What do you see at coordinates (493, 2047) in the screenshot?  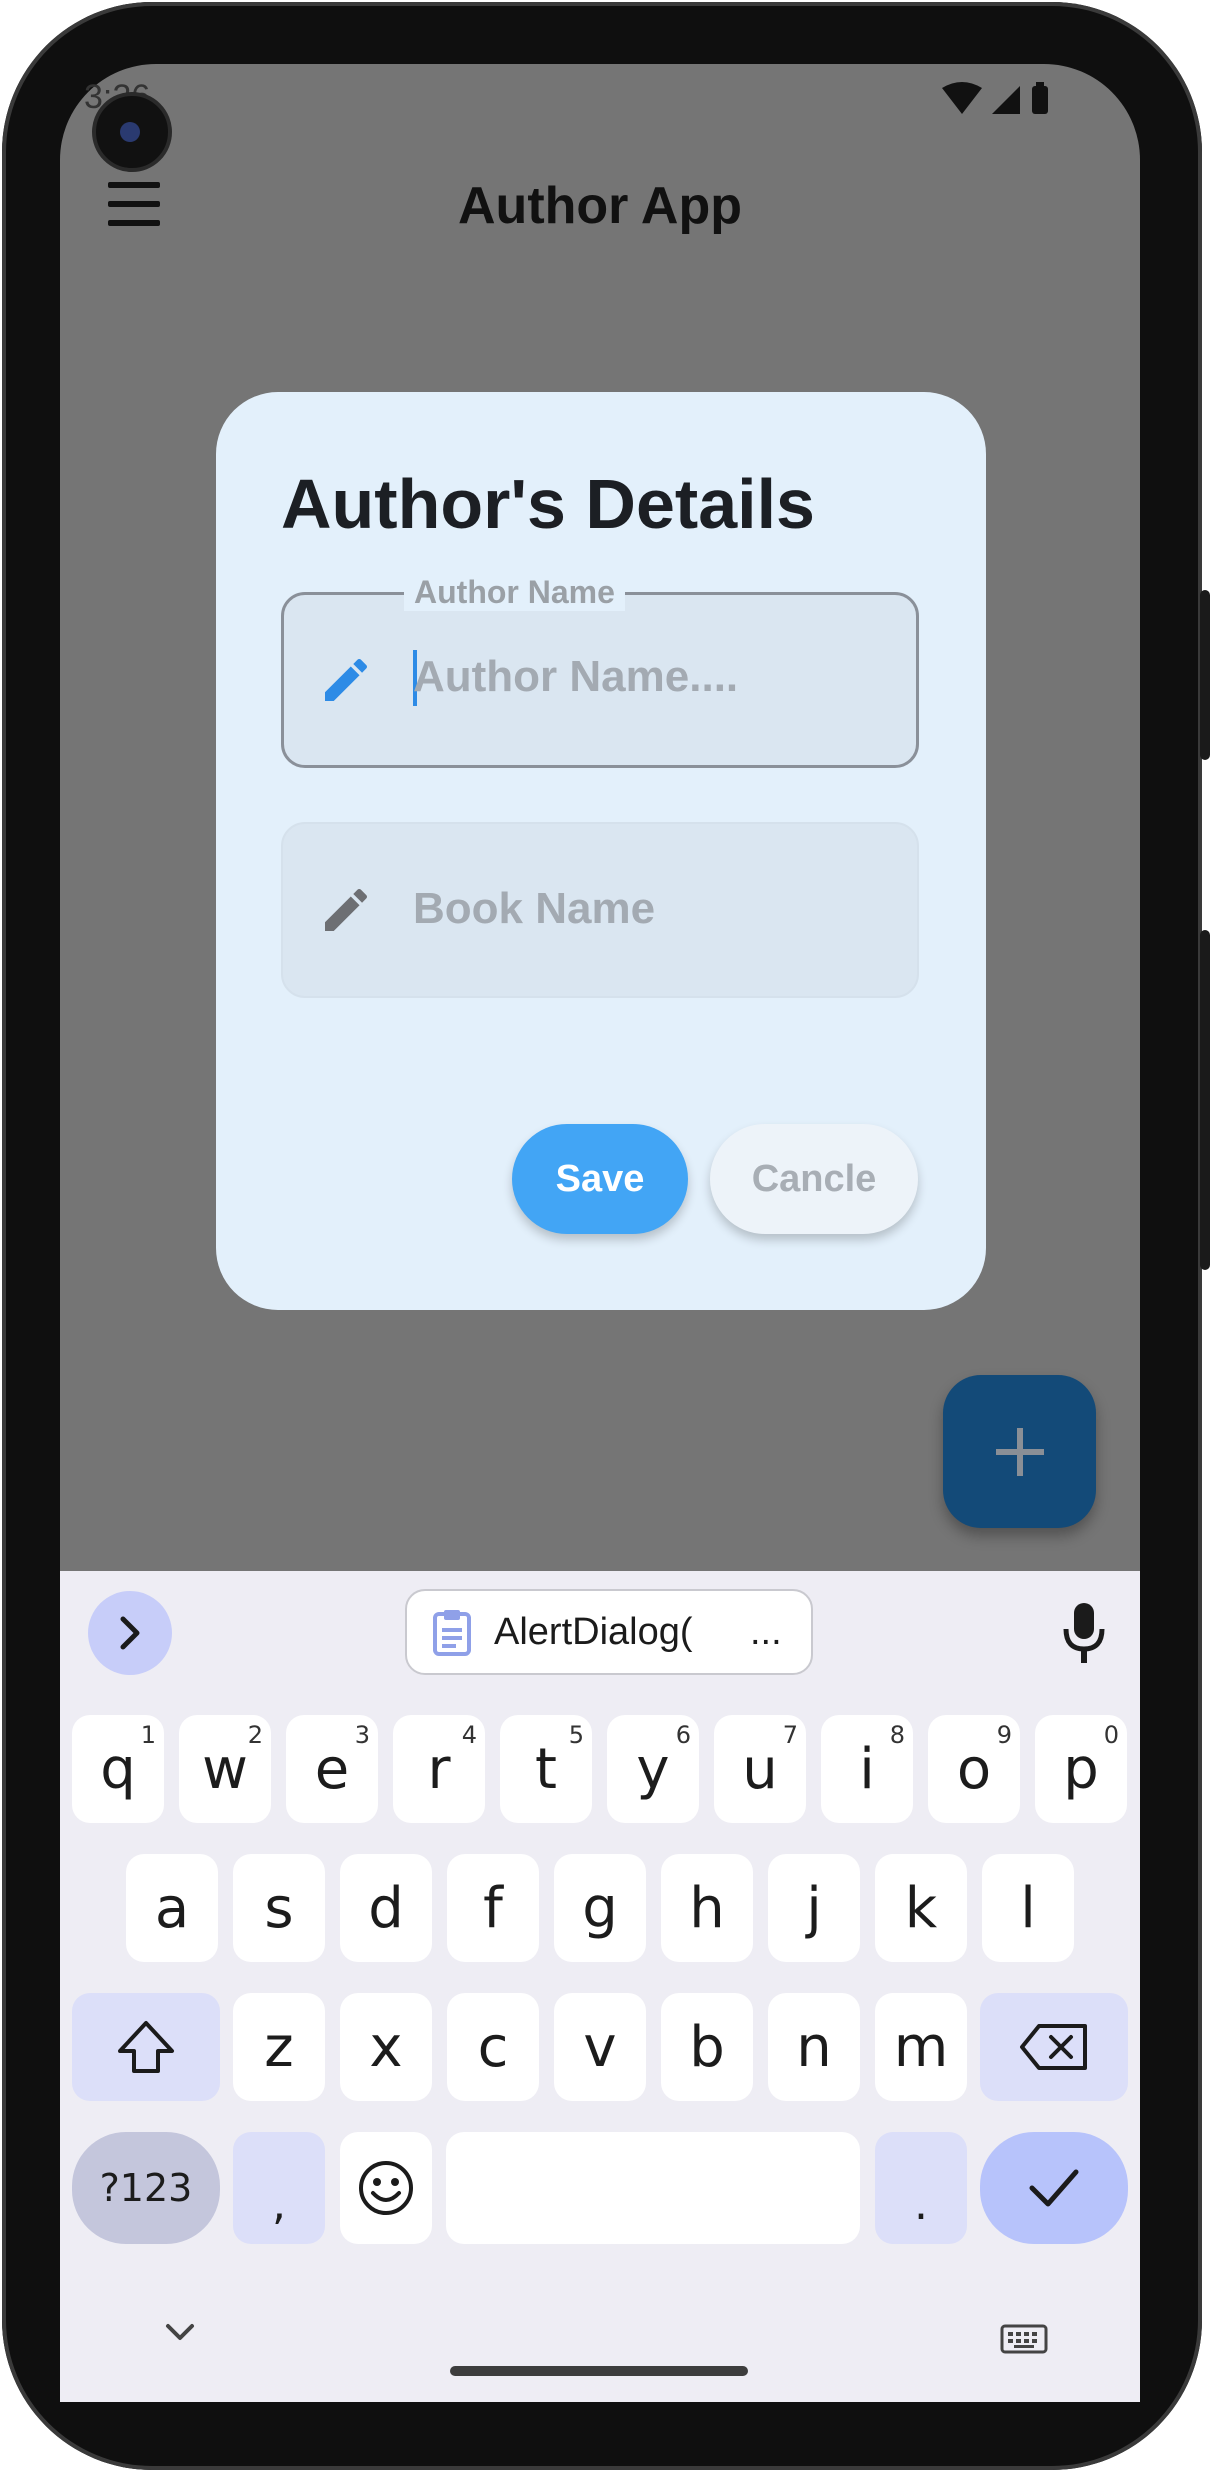 I see `key-c: c` at bounding box center [493, 2047].